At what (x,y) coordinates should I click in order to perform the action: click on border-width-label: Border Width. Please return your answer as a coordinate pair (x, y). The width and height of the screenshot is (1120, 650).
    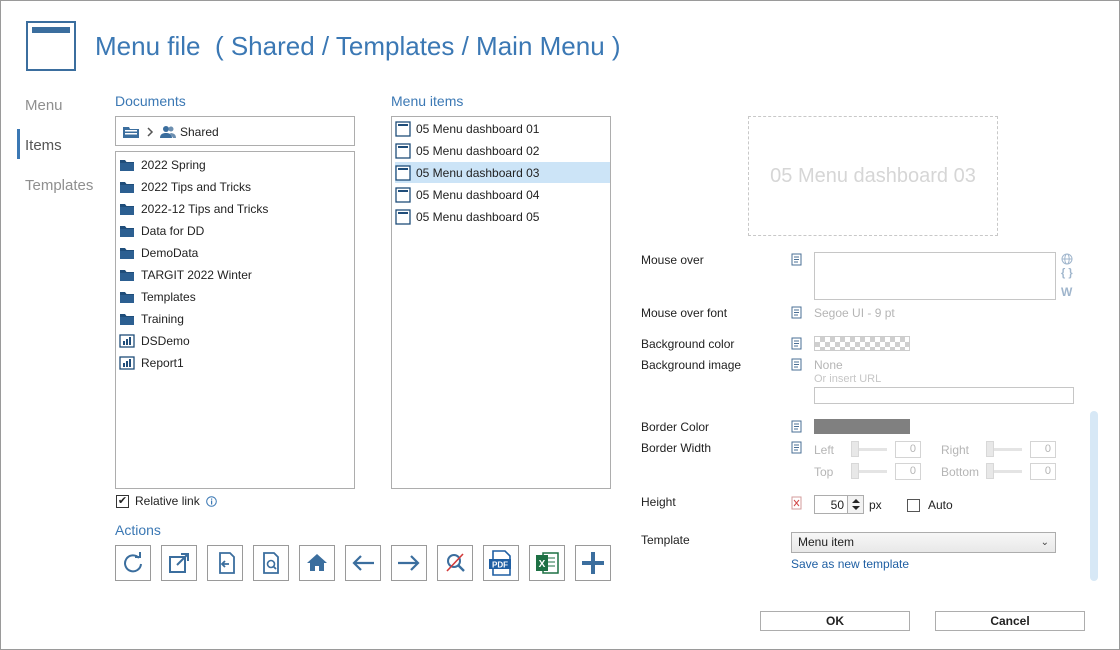
    Looking at the image, I should click on (676, 448).